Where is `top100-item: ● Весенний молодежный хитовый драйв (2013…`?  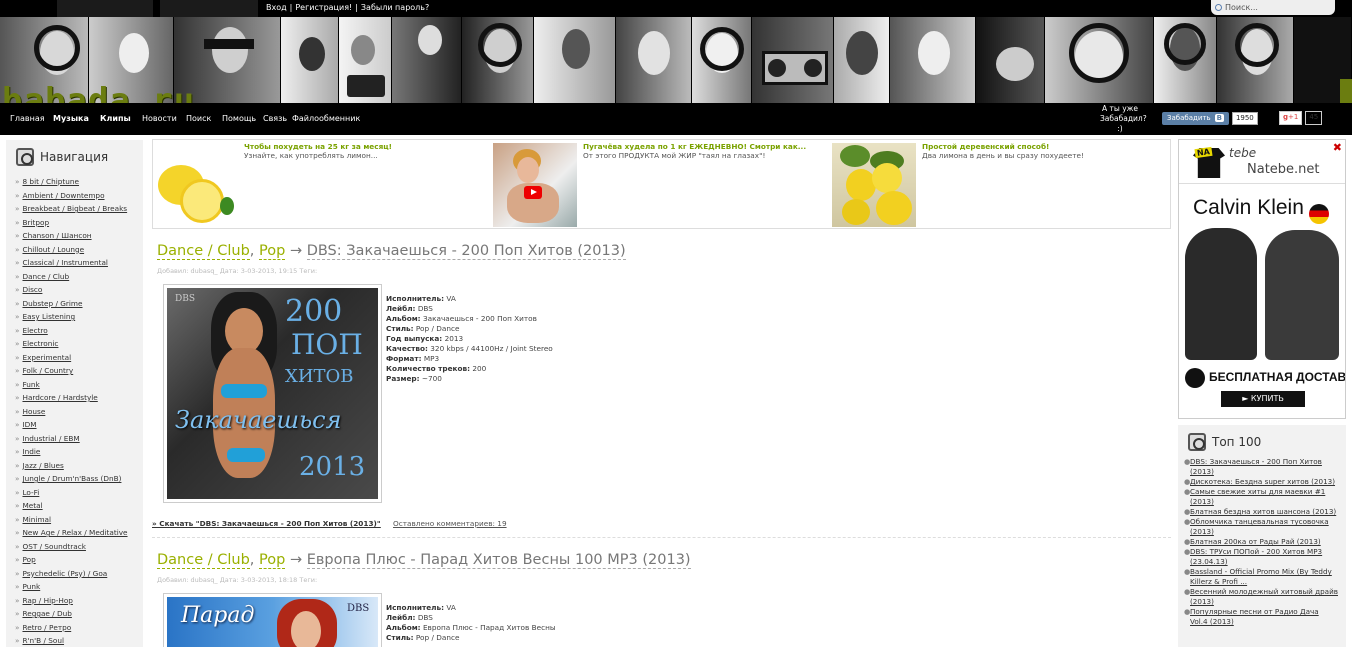 top100-item: ● Весенний молодежный хитовый драйв (2013… is located at coordinates (1261, 597).